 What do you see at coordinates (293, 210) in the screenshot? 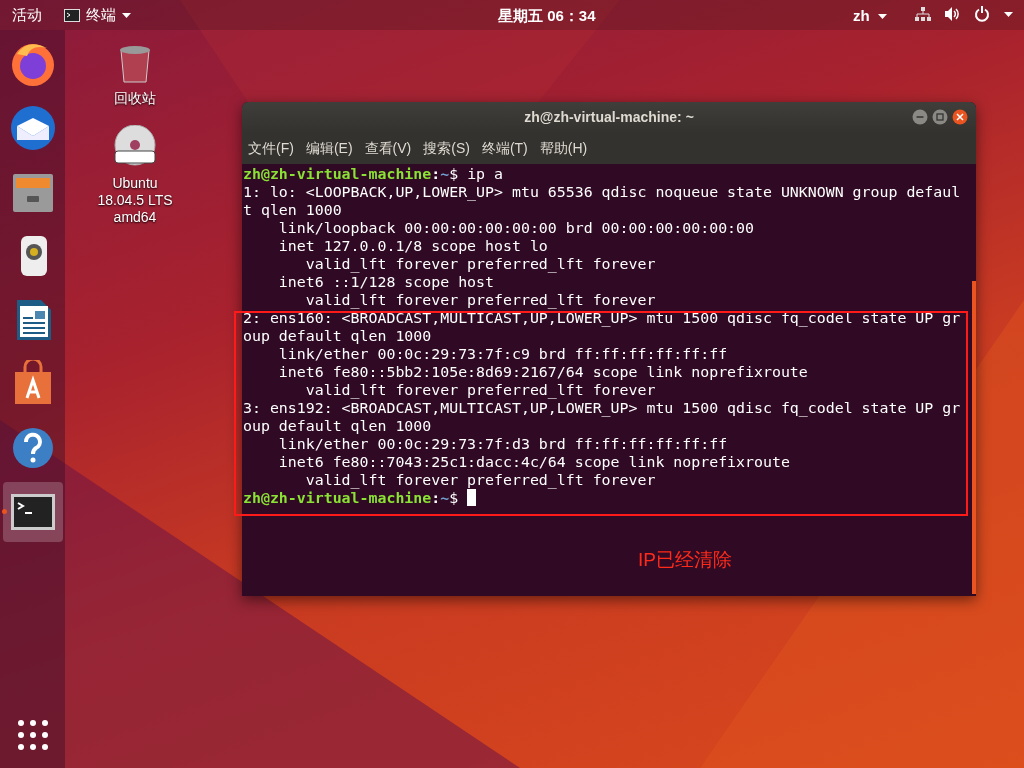
I see `output-line: t qlen 1000` at bounding box center [293, 210].